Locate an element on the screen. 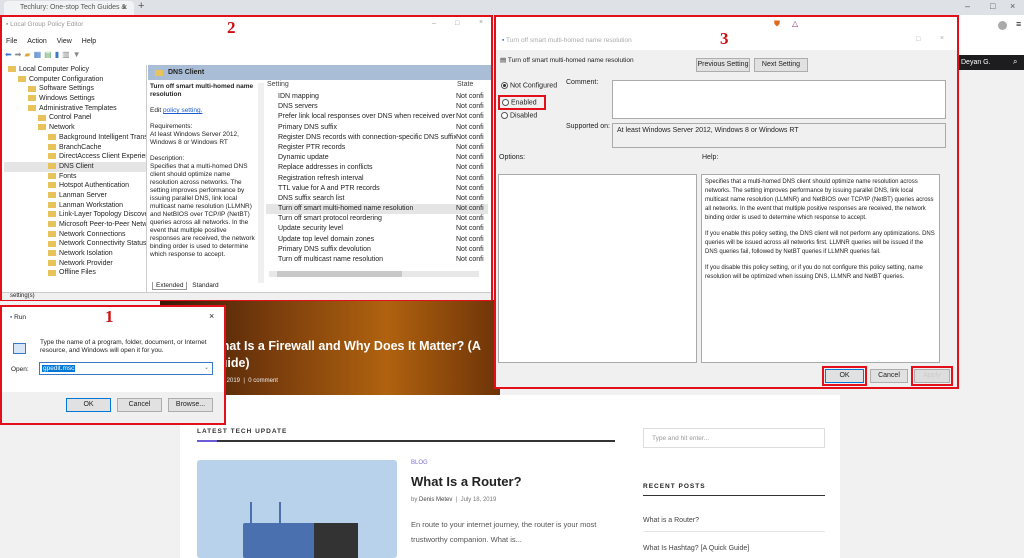 The image size is (1024, 558). setting-row: DNS servers Not confi is located at coordinates (377, 107).